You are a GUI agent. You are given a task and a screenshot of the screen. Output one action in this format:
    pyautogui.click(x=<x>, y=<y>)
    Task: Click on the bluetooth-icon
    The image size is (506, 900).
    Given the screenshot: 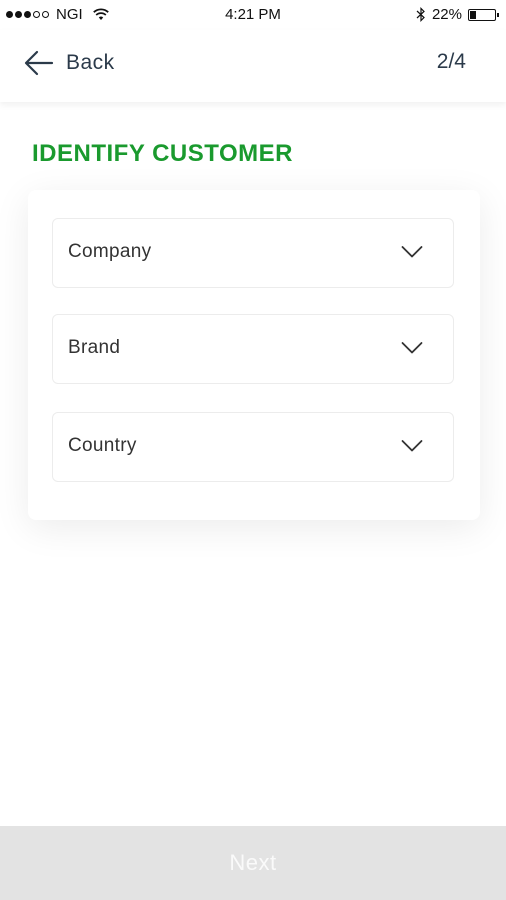 What is the action you would take?
    pyautogui.click(x=420, y=14)
    